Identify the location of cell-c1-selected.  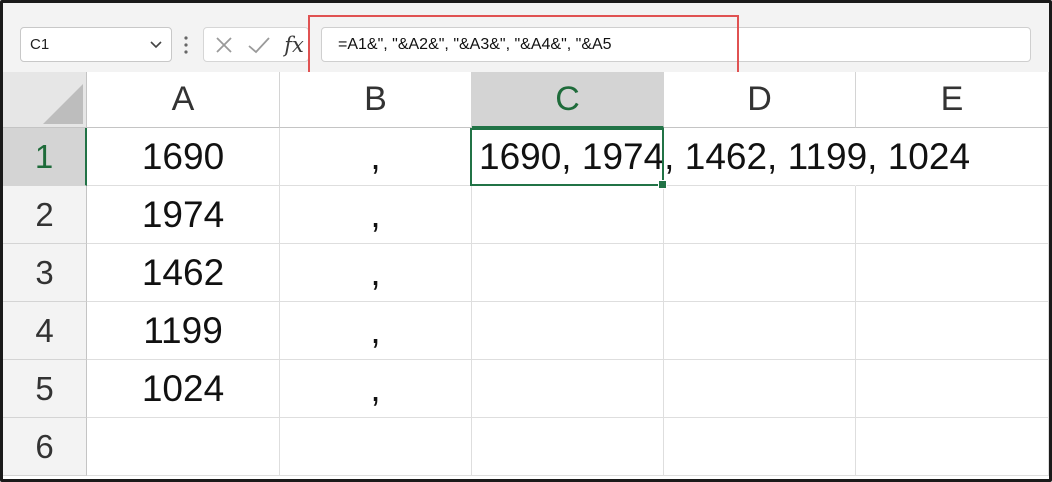
(568, 158).